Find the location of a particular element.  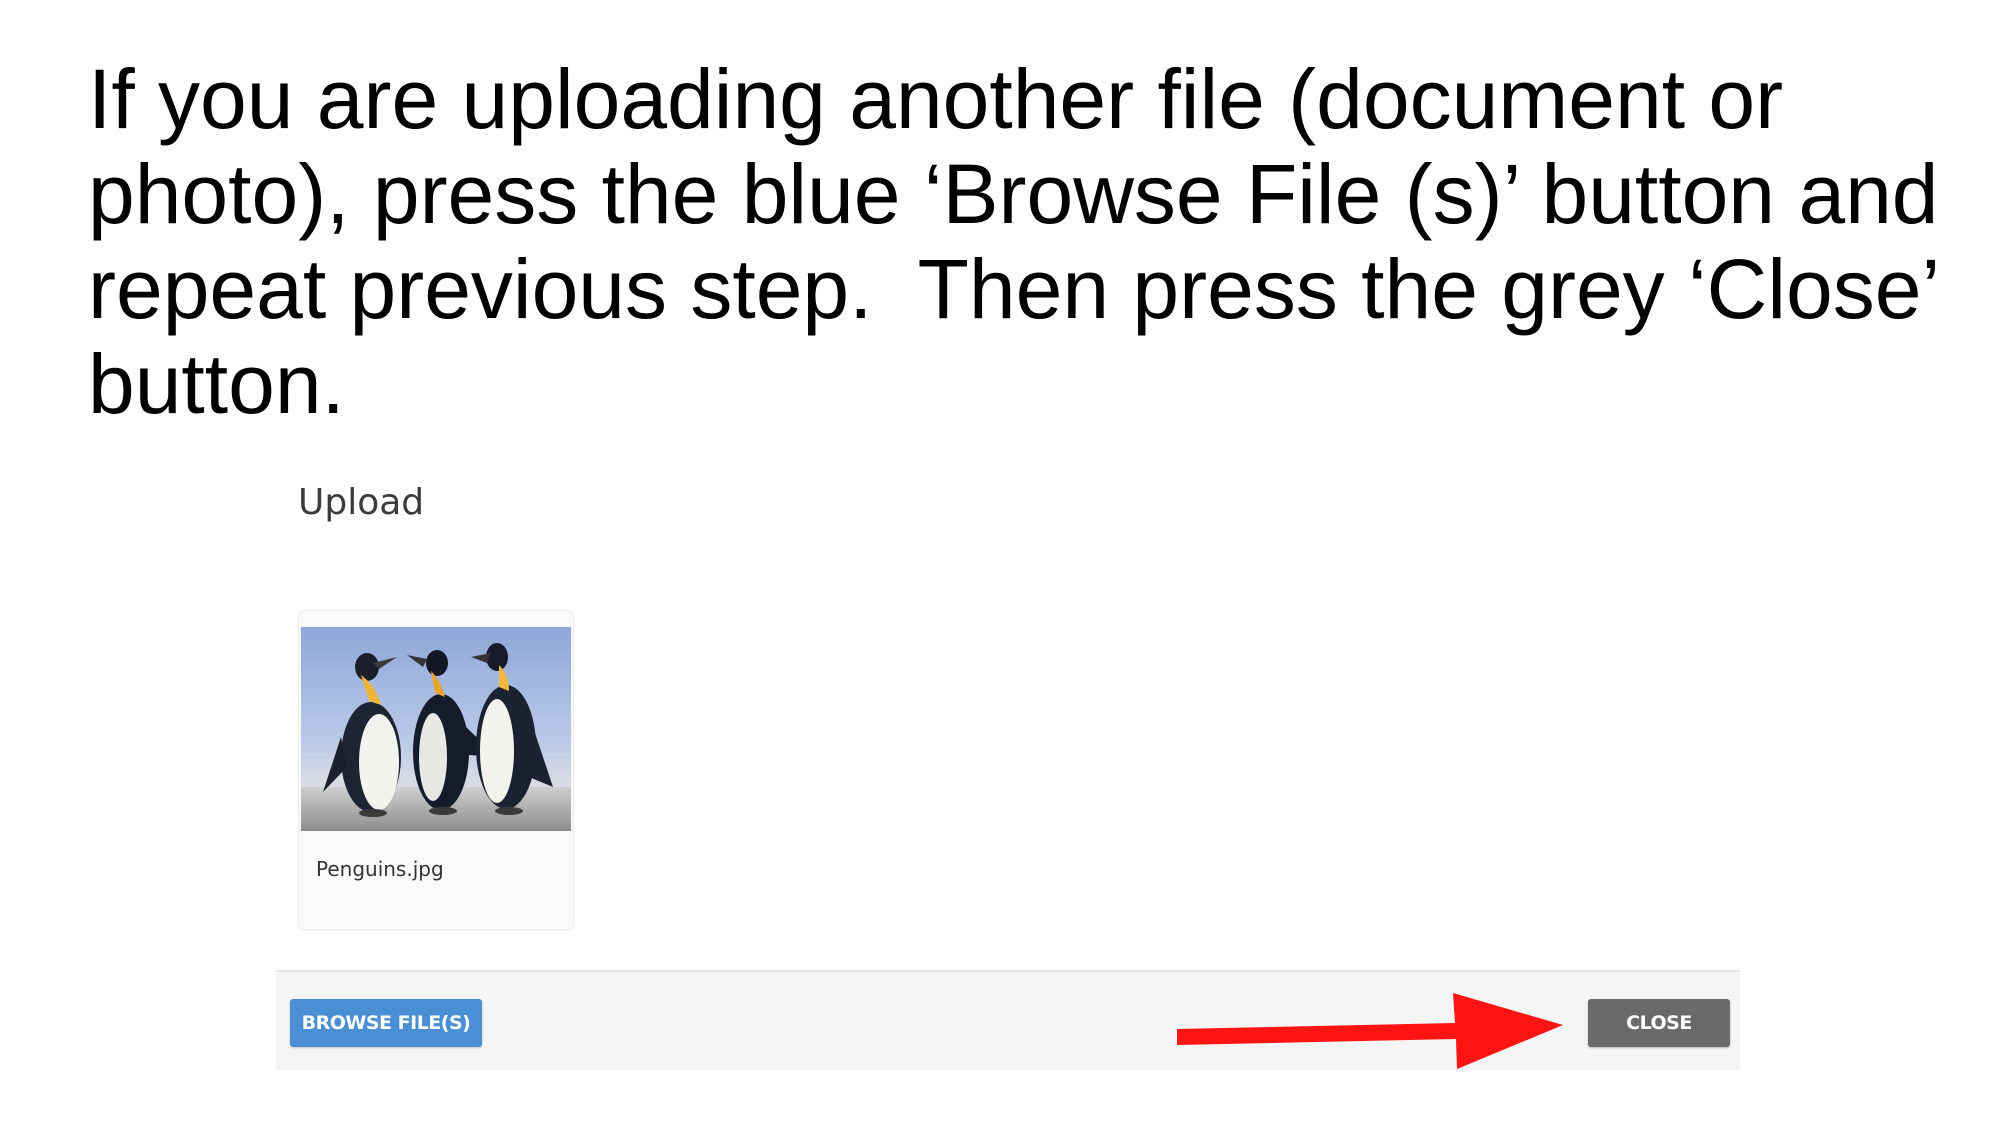

dialog-title: Upload is located at coordinates (361, 502).